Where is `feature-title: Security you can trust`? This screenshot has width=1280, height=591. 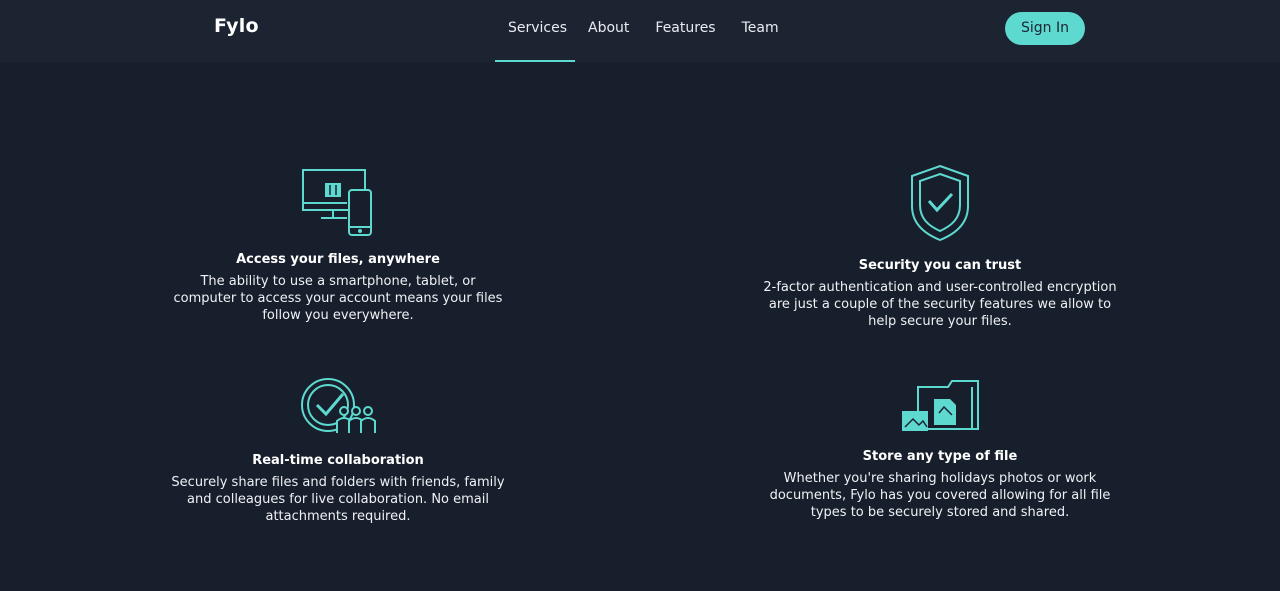
feature-title: Security you can trust is located at coordinates (940, 265).